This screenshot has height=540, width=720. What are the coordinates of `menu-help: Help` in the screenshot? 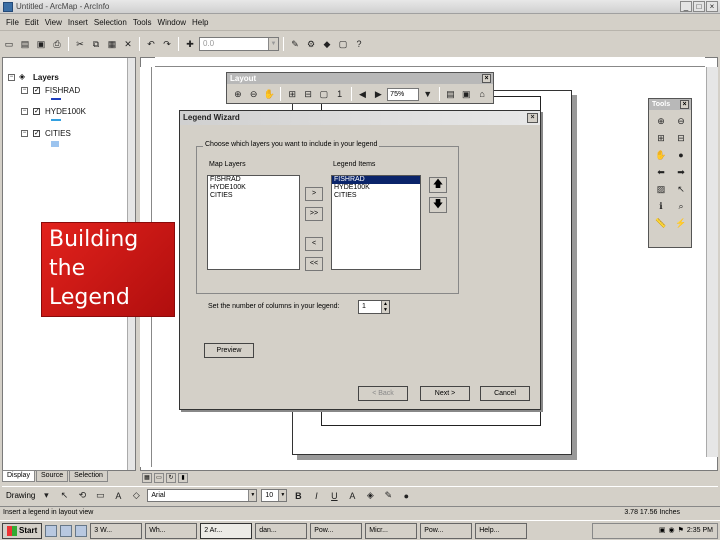 It's located at (200, 22).